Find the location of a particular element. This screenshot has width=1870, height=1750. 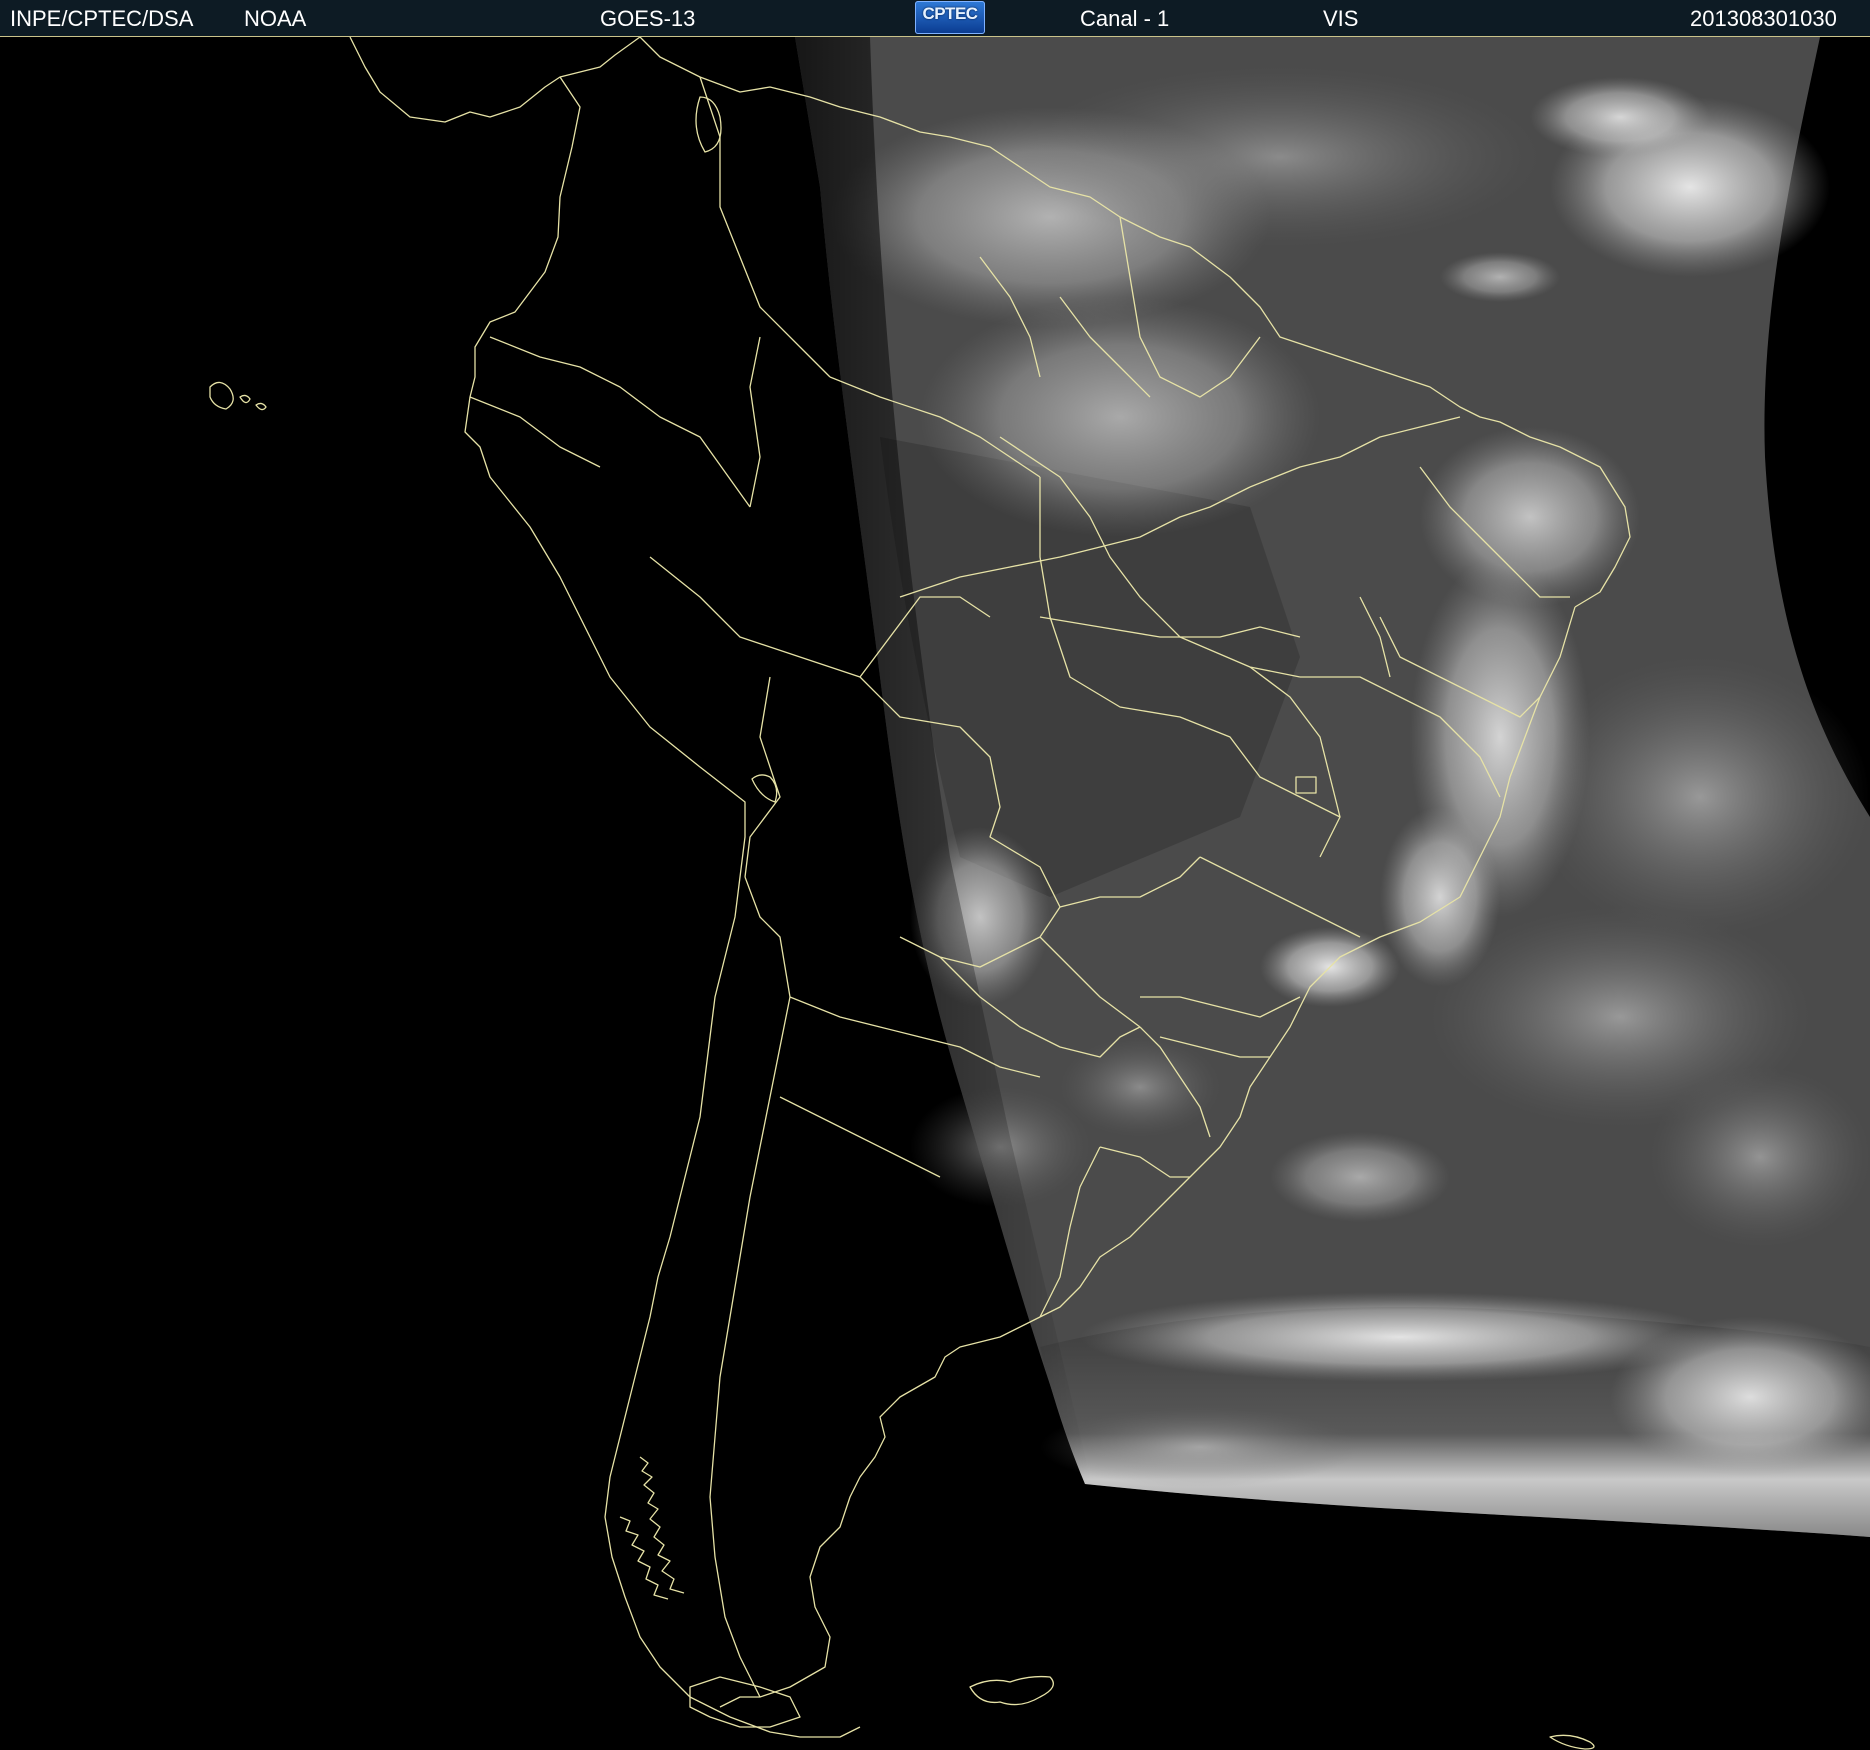

peru-bolivia-border is located at coordinates (762, 777).